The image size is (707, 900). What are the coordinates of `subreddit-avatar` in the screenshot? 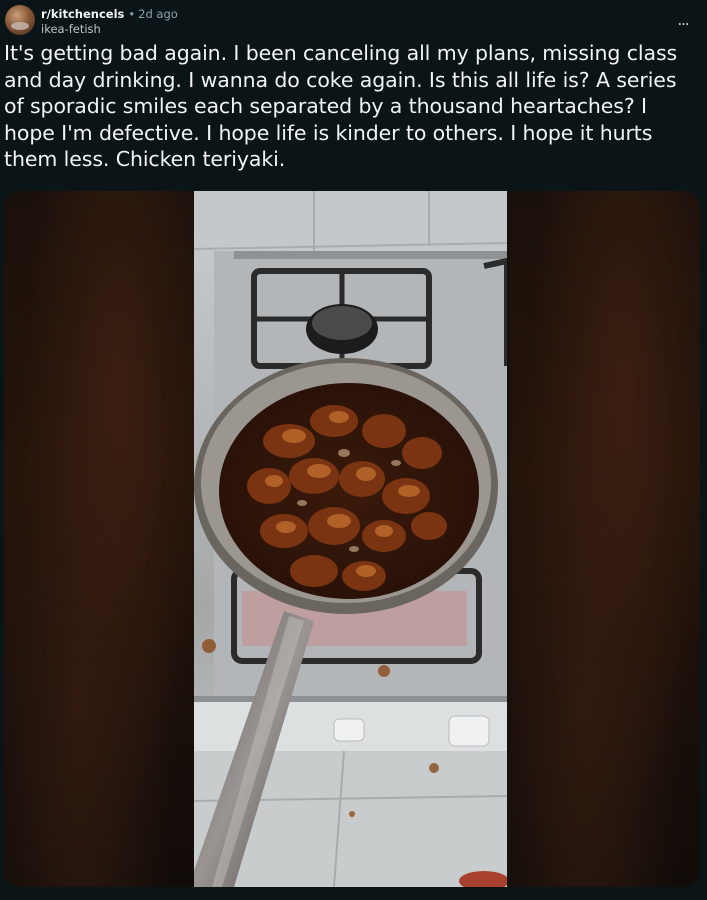 It's located at (20, 20).